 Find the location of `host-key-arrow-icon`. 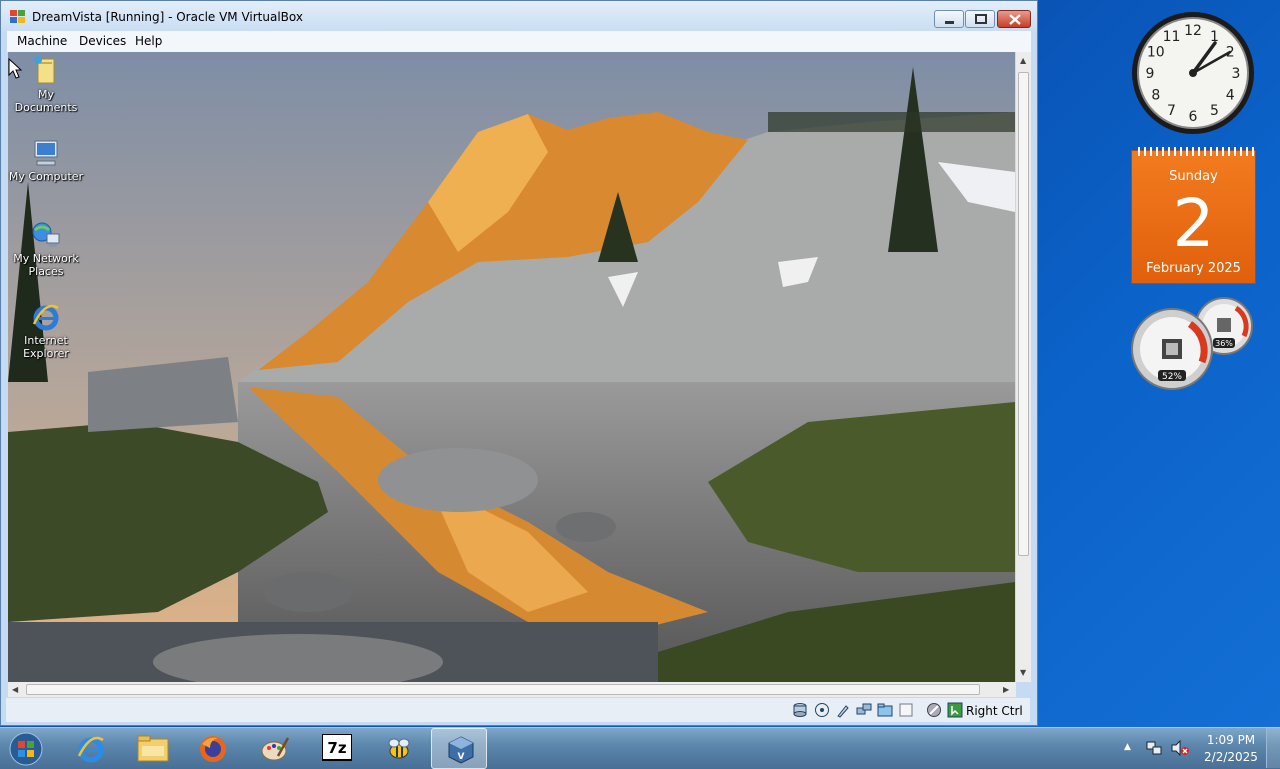

host-key-arrow-icon is located at coordinates (955, 710).